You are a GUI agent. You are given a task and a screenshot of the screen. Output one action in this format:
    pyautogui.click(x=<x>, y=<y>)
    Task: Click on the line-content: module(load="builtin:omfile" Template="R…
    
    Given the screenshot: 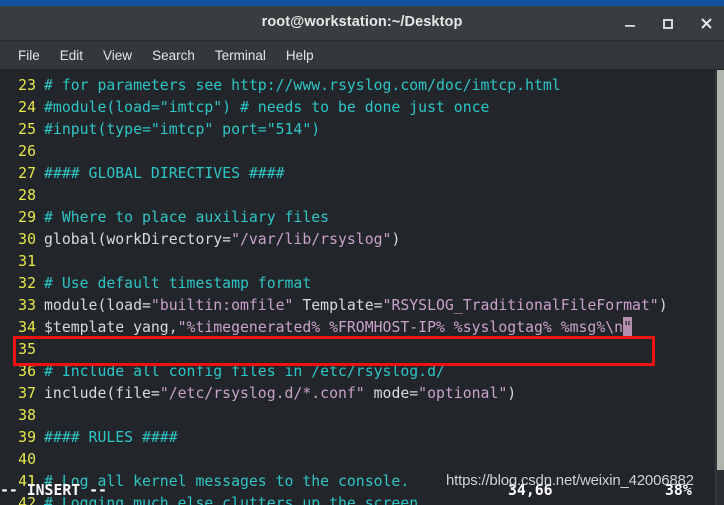 What is the action you would take?
    pyautogui.click(x=352, y=306)
    